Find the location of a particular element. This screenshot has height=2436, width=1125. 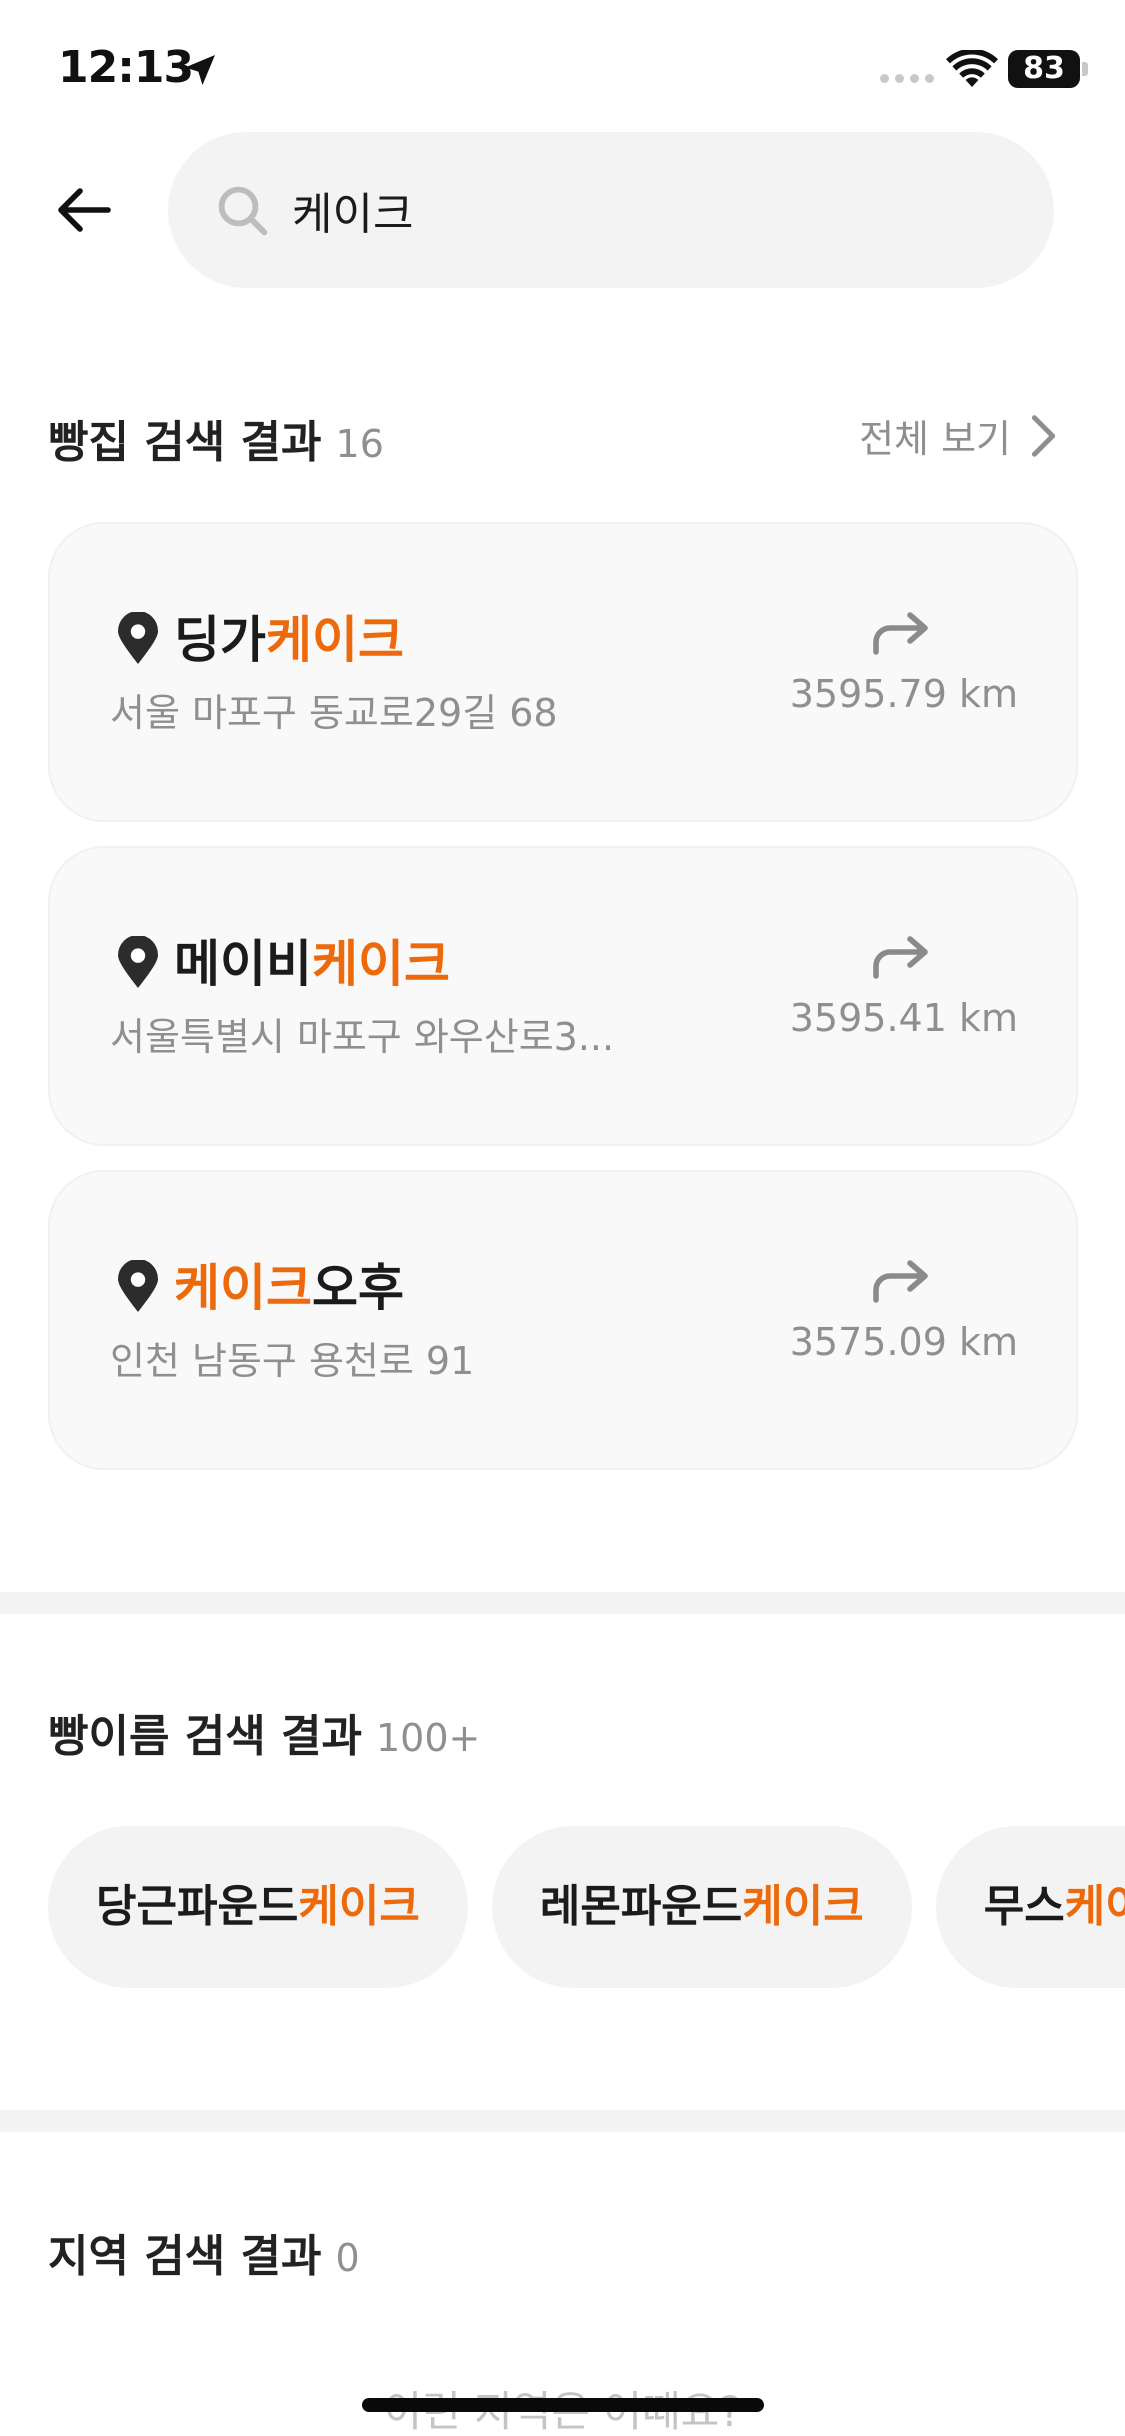

back-arrow-icon is located at coordinates (84, 210).